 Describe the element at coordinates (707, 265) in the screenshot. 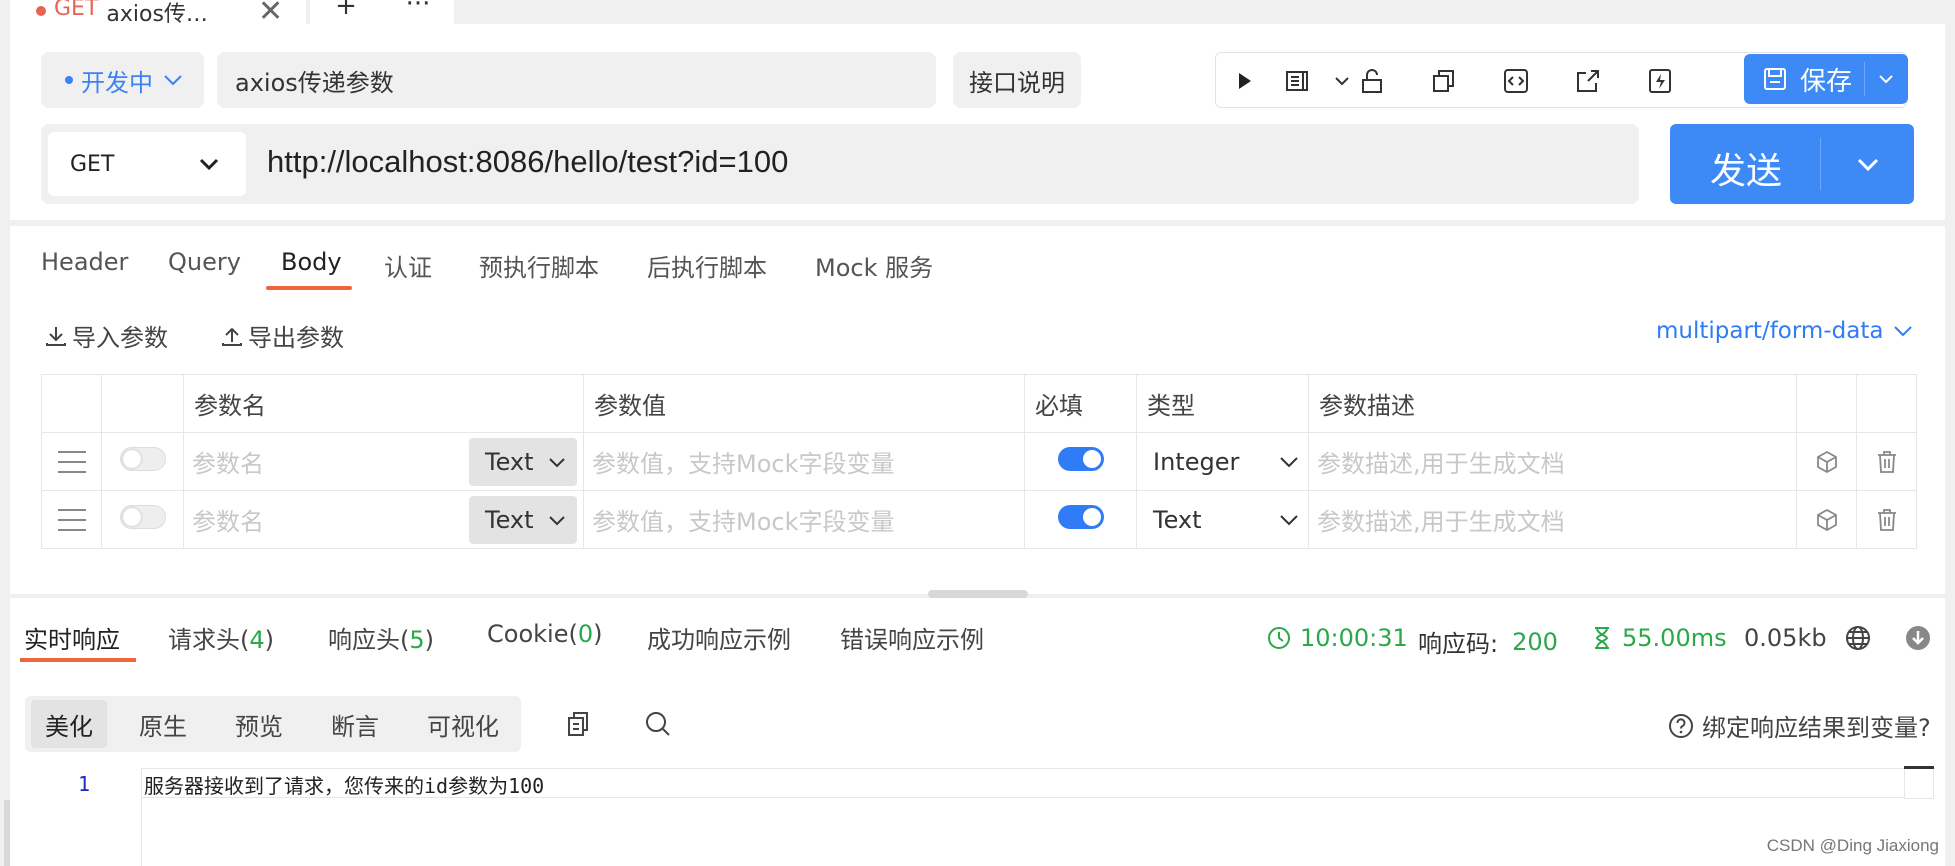

I see `tab-post-script: 后执行脚本` at that location.